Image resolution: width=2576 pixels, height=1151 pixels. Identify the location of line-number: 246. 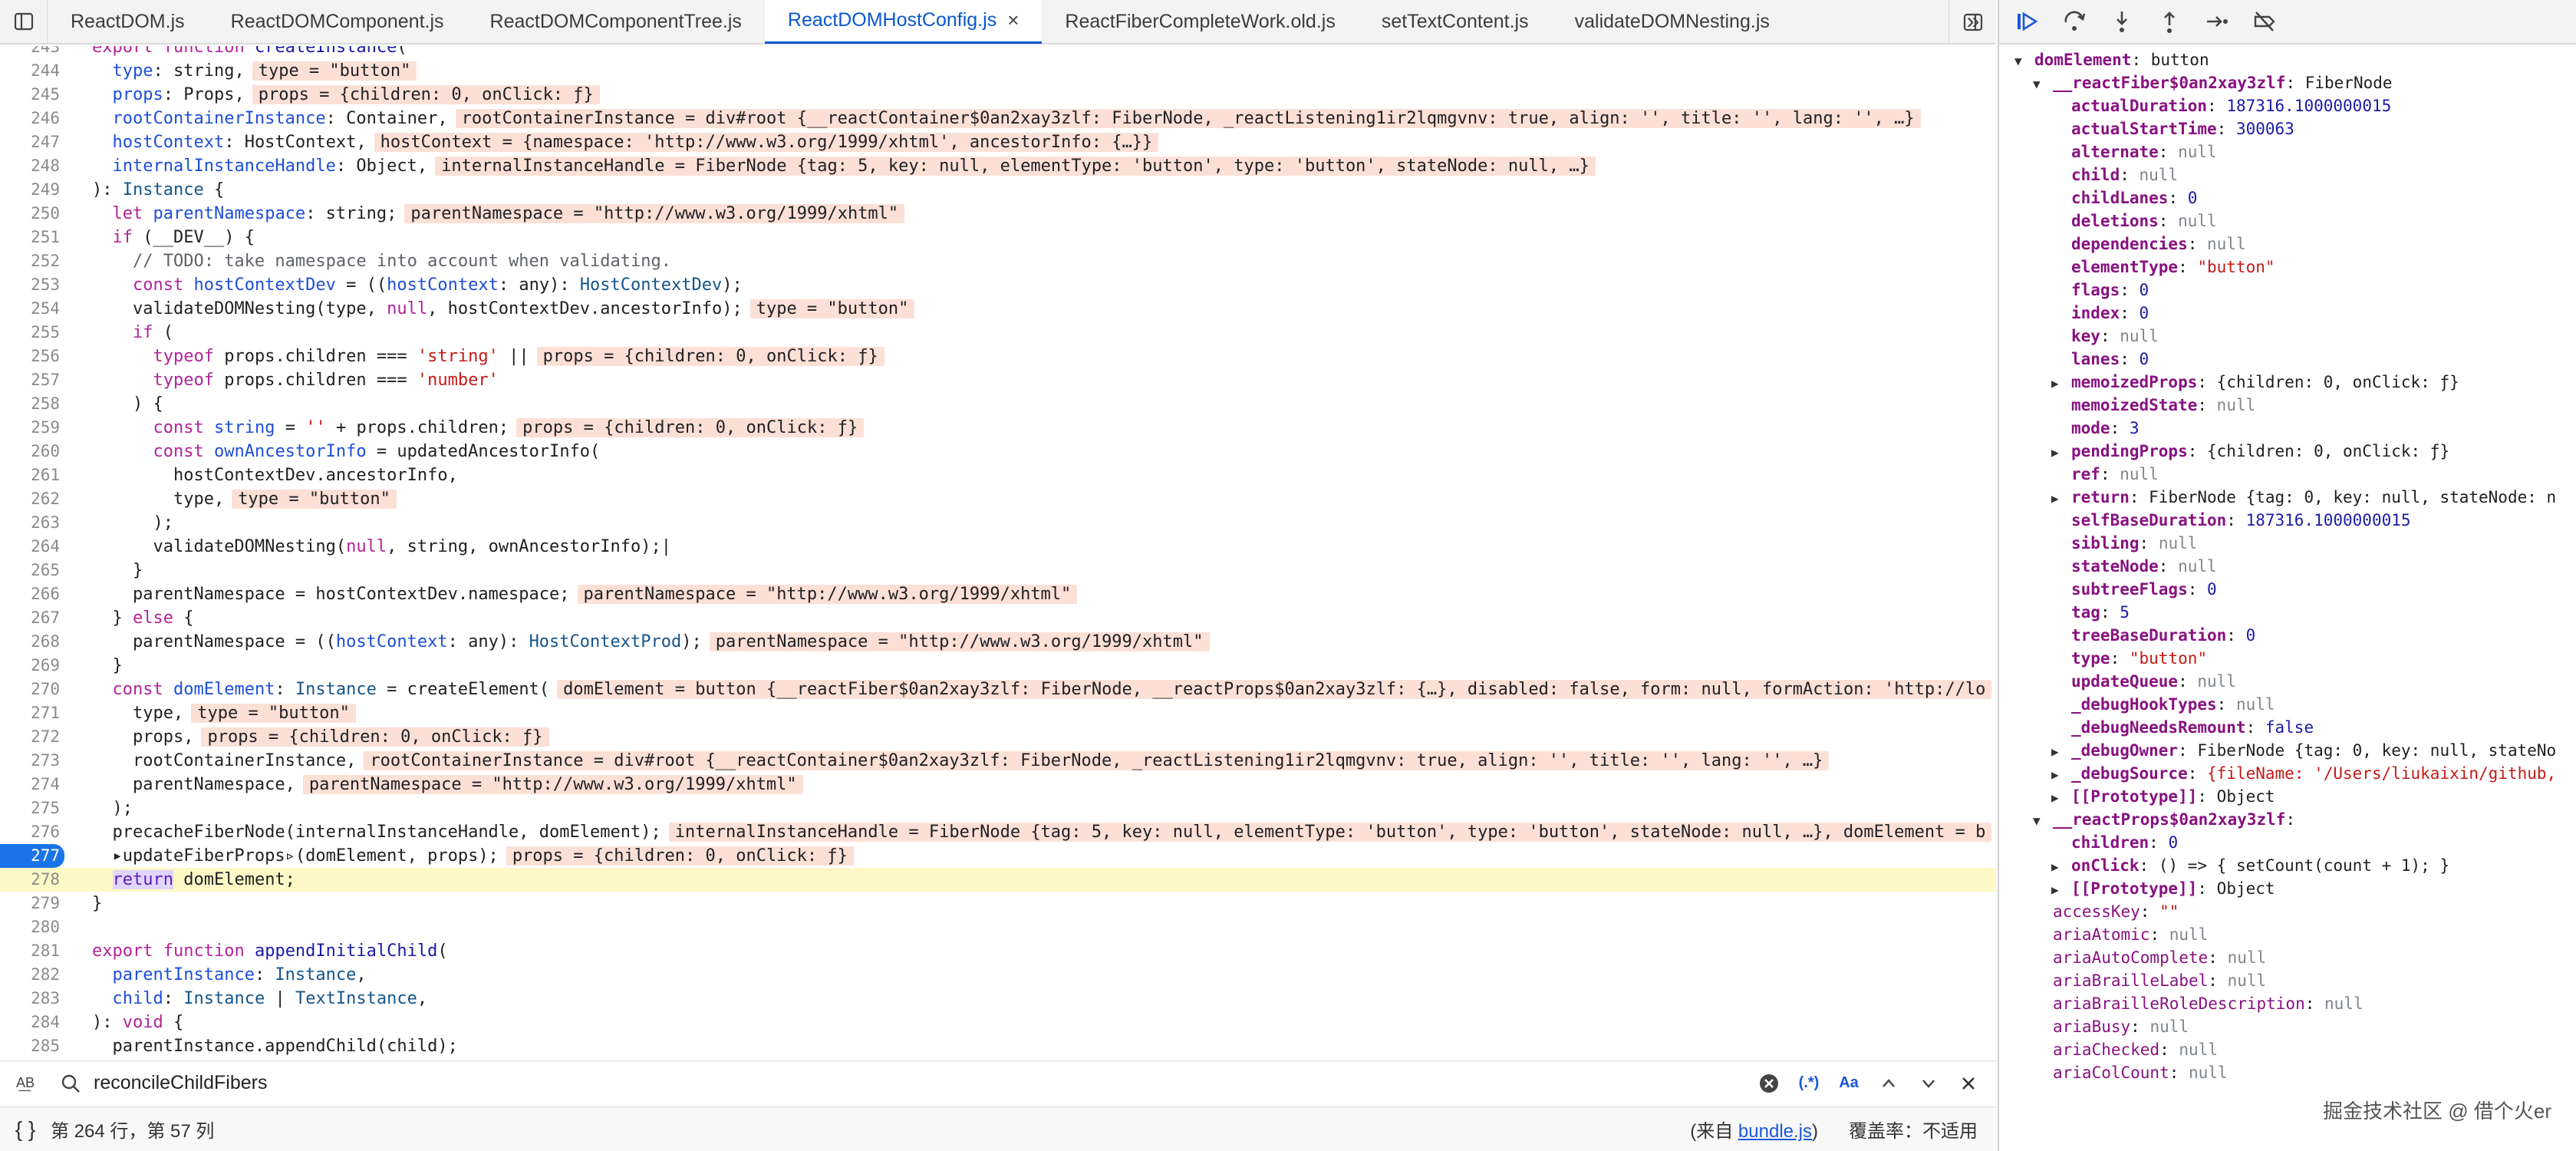
(30, 118).